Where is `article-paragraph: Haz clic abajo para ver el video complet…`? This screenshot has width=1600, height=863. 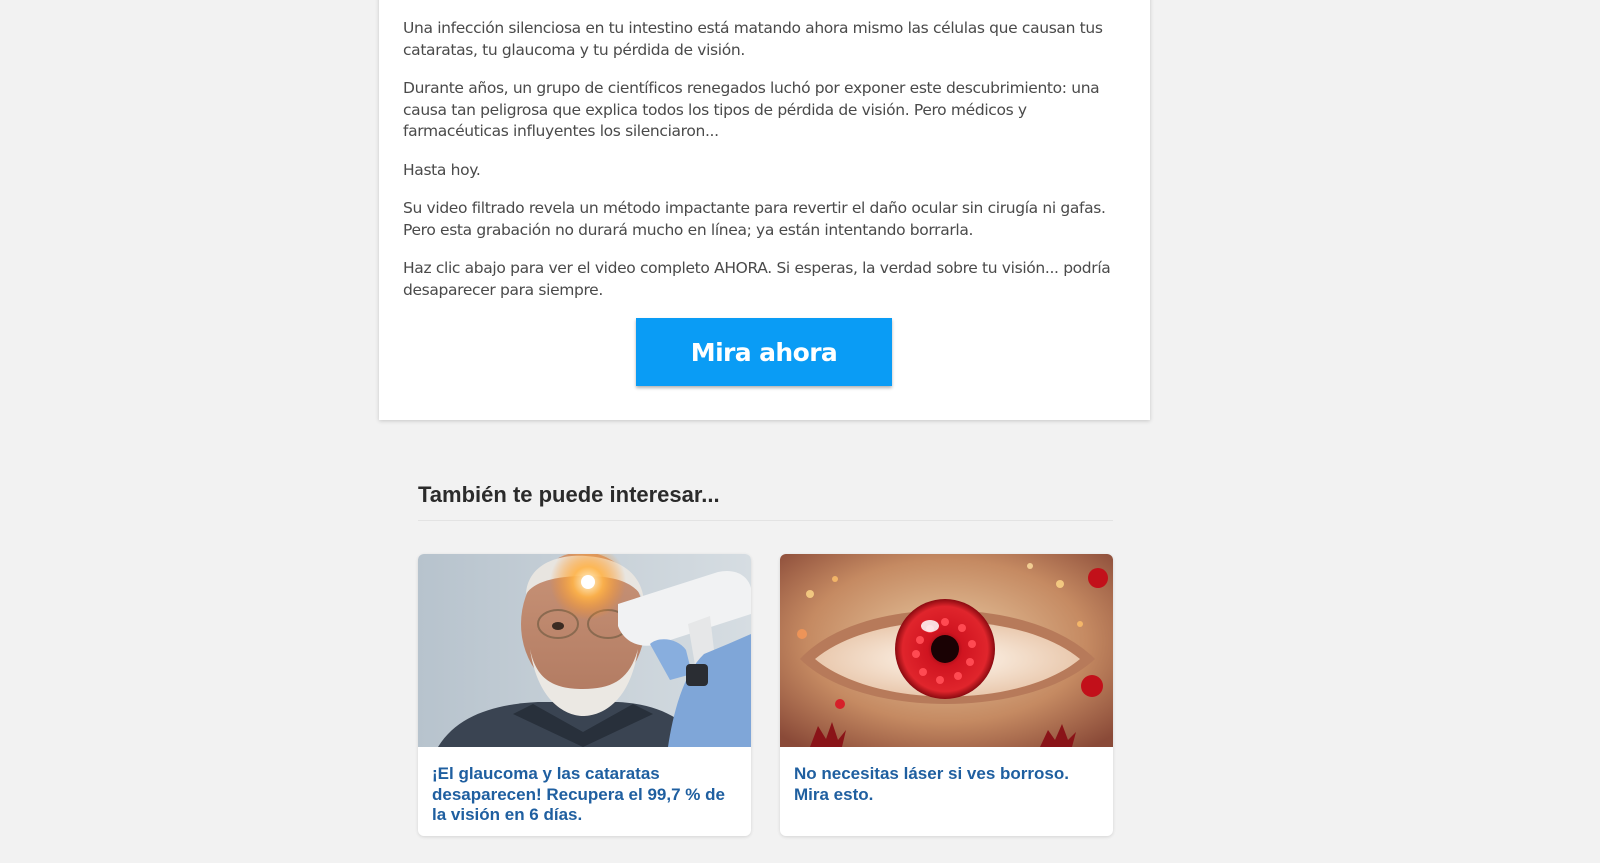
article-paragraph: Haz clic abajo para ver el video complet… is located at coordinates (757, 279).